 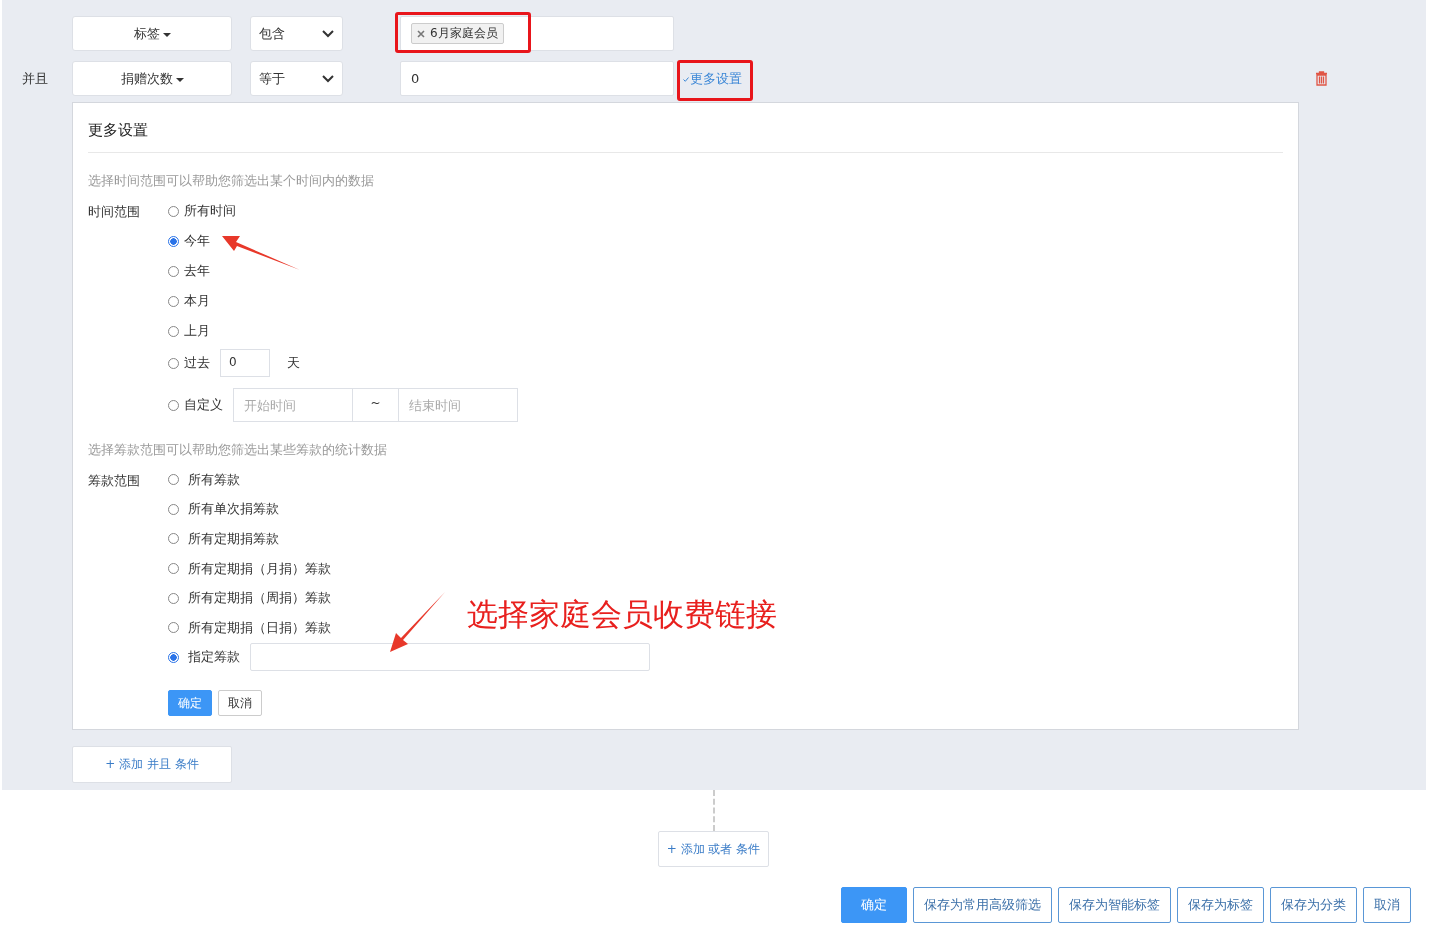 What do you see at coordinates (421, 33) in the screenshot?
I see `remove-icon` at bounding box center [421, 33].